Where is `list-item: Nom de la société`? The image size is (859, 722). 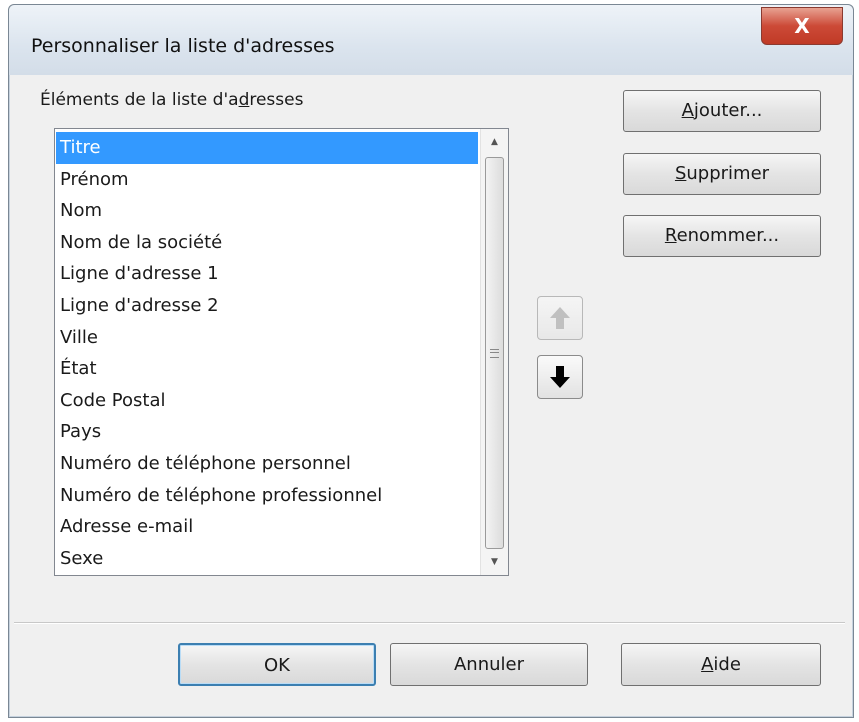
list-item: Nom de la société is located at coordinates (267, 243).